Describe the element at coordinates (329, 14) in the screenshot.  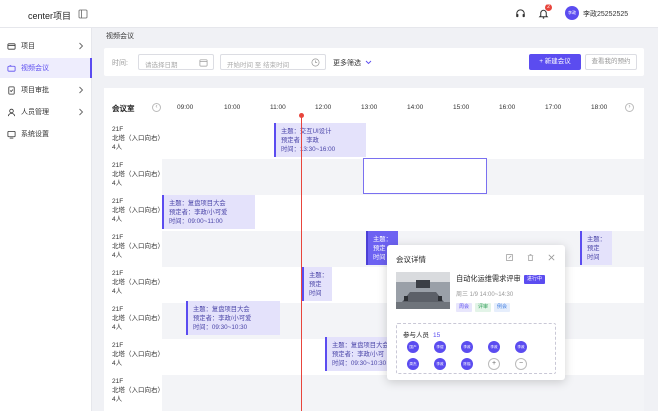
I see `top-bar: center项目 2 李政 李政25252525` at that location.